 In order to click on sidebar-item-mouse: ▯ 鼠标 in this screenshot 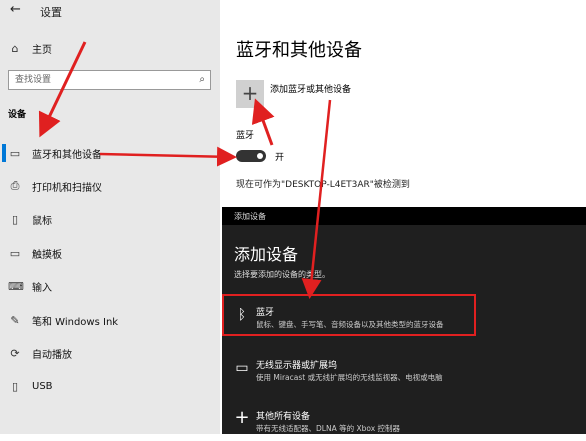, I will do `click(110, 219)`.